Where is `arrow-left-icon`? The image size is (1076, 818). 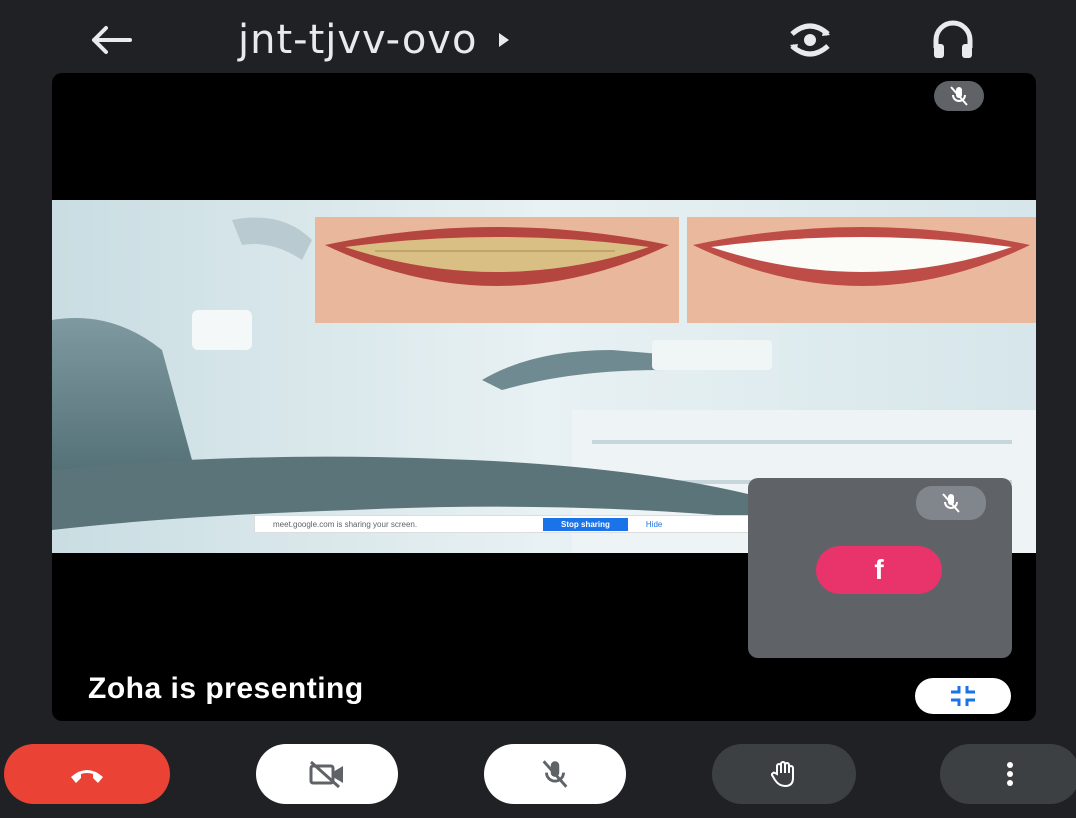
arrow-left-icon is located at coordinates (112, 40).